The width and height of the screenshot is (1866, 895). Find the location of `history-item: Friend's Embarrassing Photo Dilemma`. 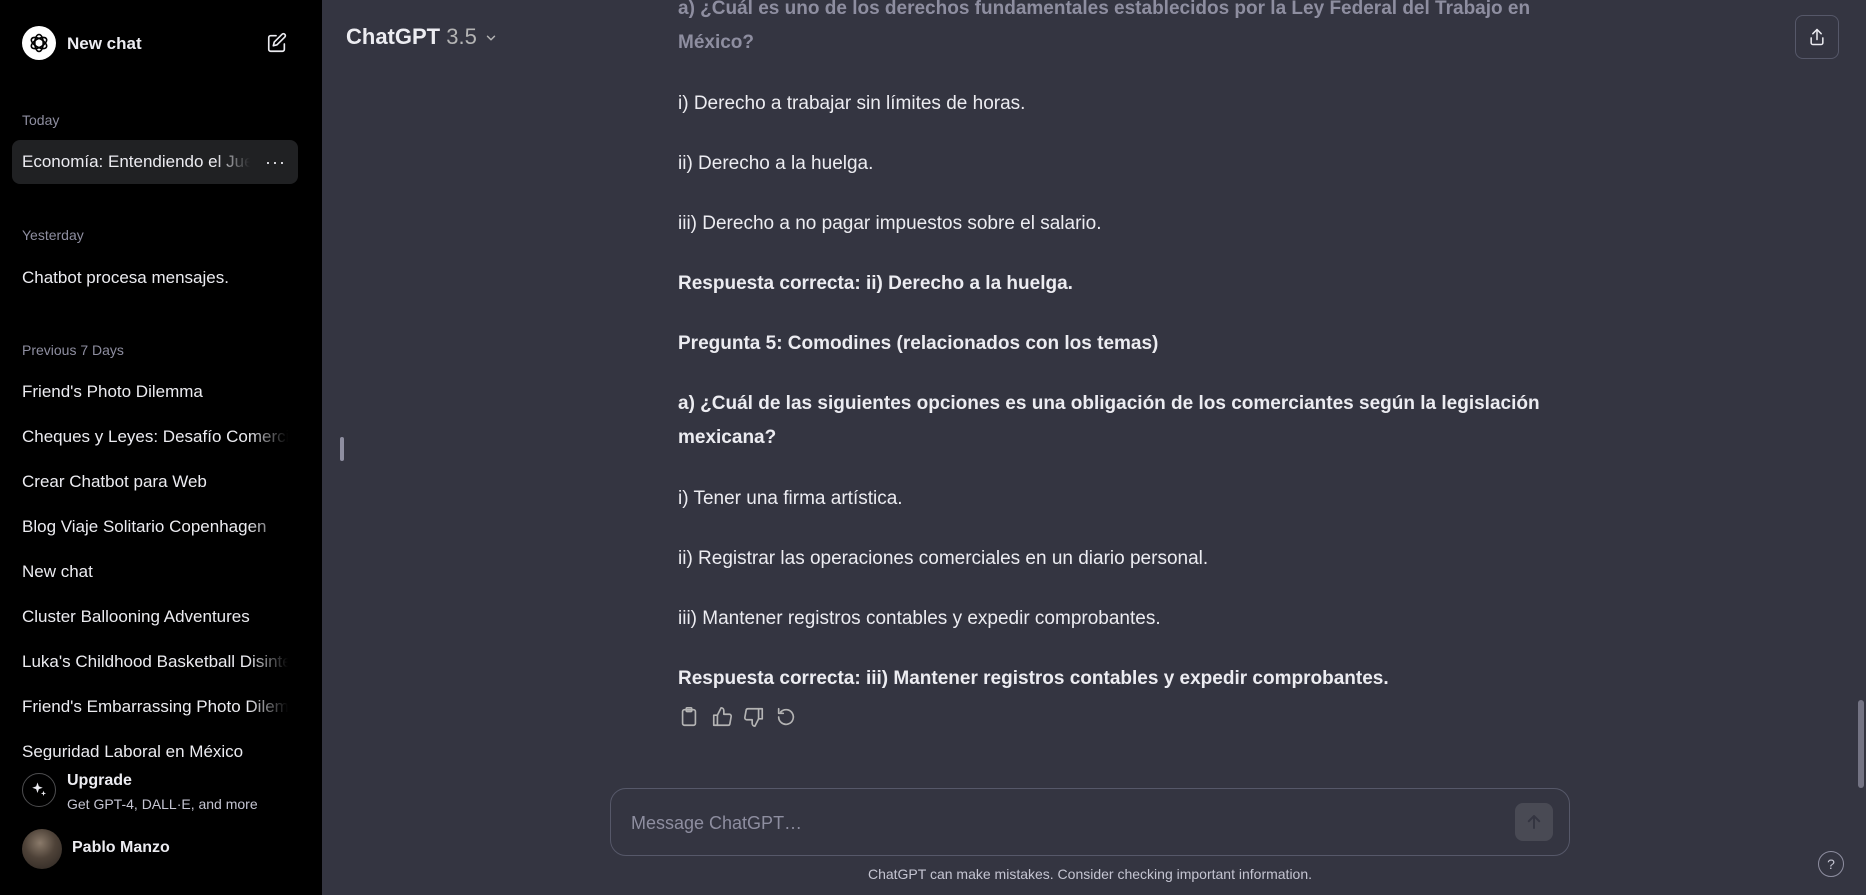

history-item: Friend's Embarrassing Photo Dilemma is located at coordinates (155, 707).